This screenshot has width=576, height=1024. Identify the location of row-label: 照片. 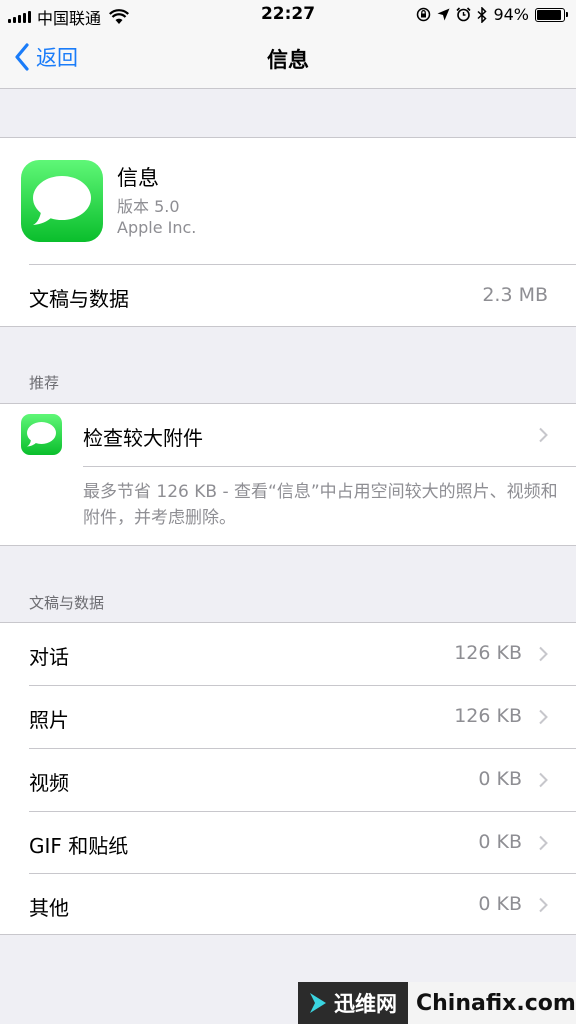
(49, 720).